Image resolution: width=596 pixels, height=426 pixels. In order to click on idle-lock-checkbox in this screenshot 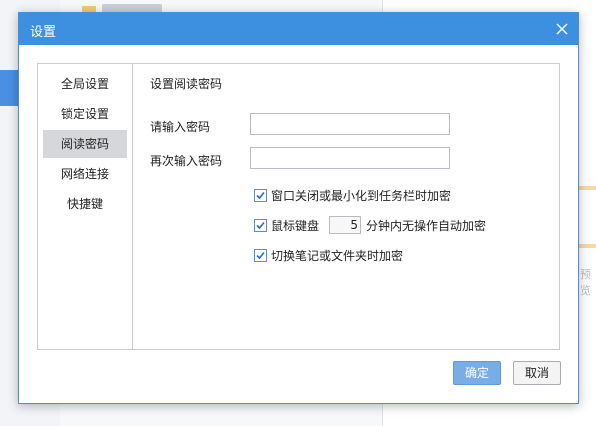, I will do `click(260, 225)`.